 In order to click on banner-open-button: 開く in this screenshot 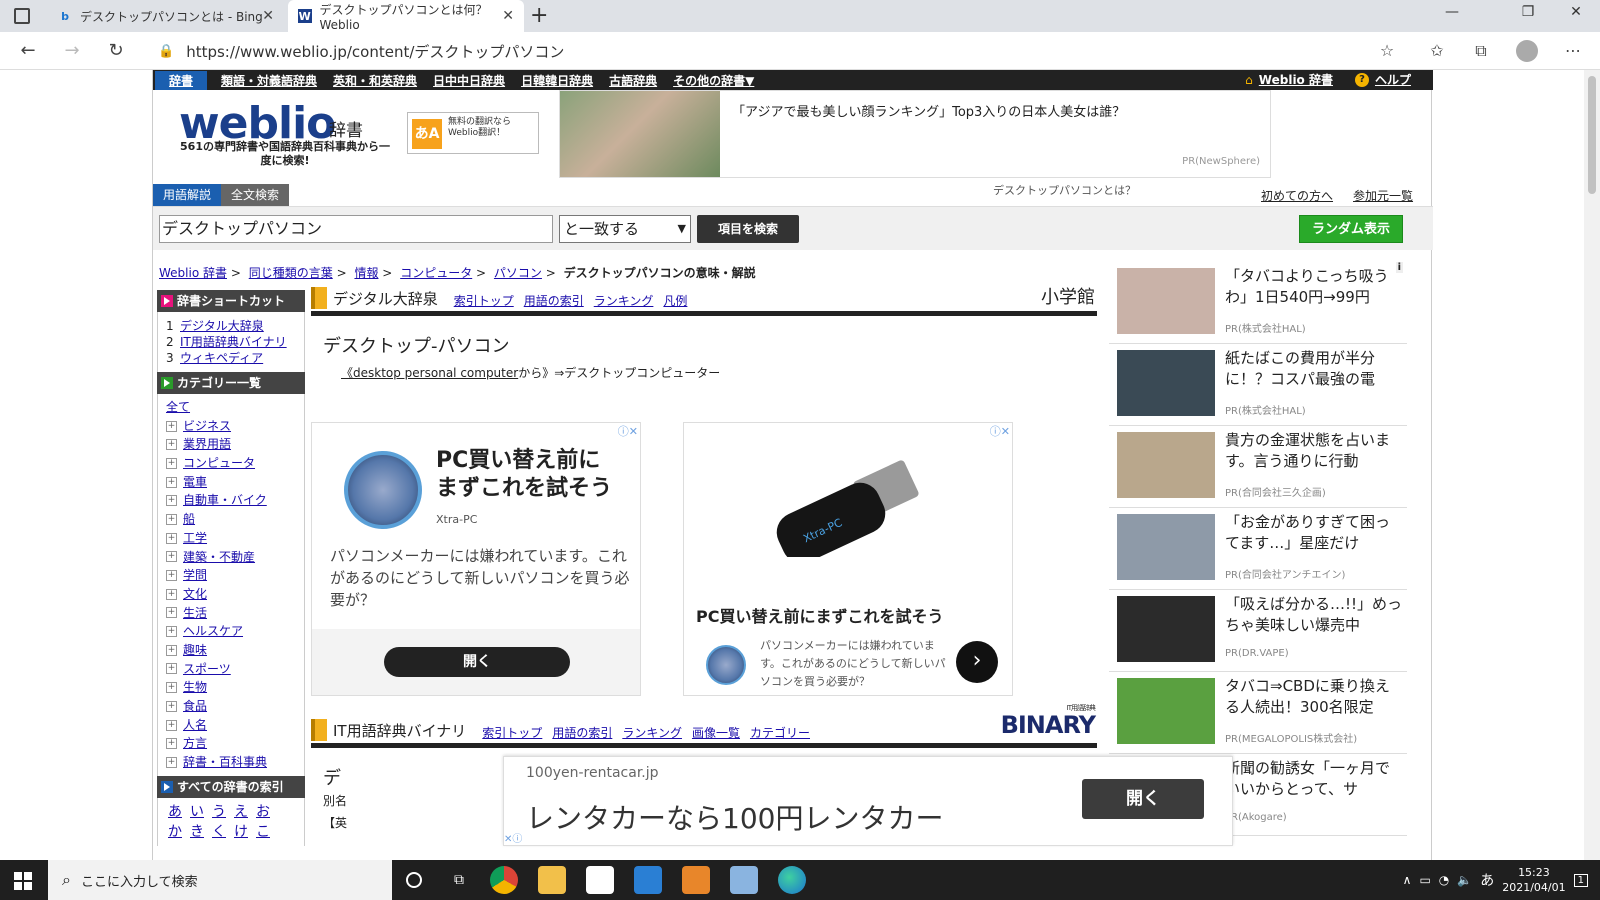, I will do `click(1143, 799)`.